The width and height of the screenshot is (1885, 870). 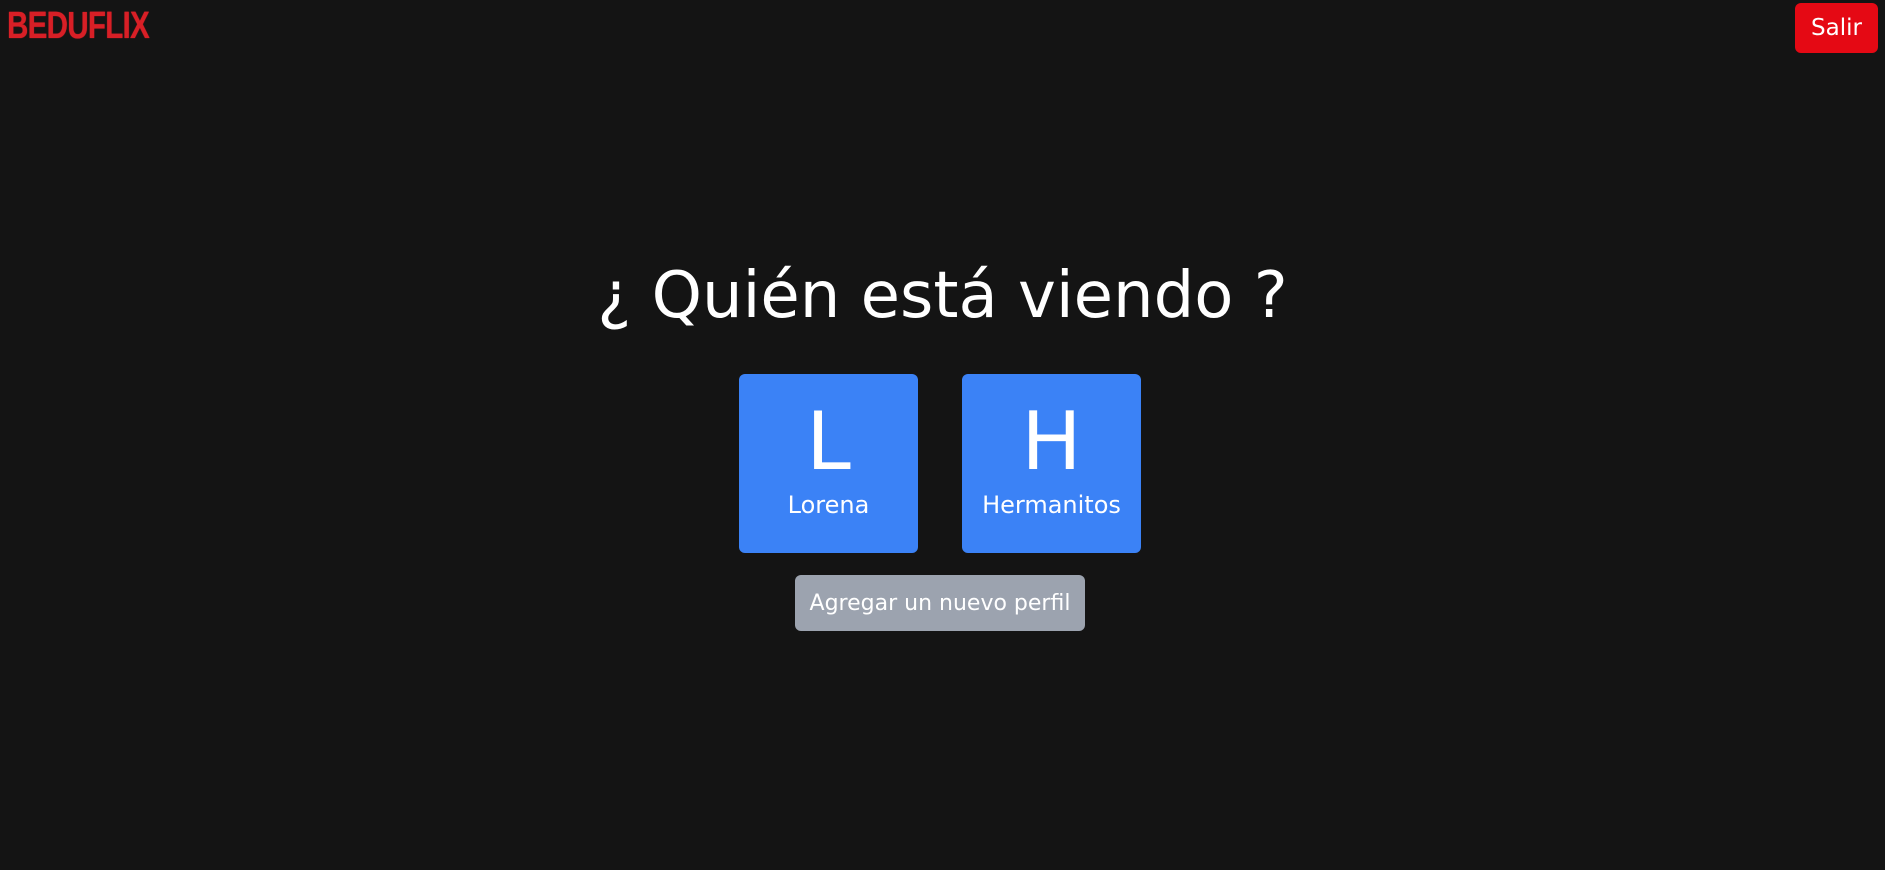 I want to click on profile-card-hermanitos: H Hermanitos, so click(x=1051, y=463).